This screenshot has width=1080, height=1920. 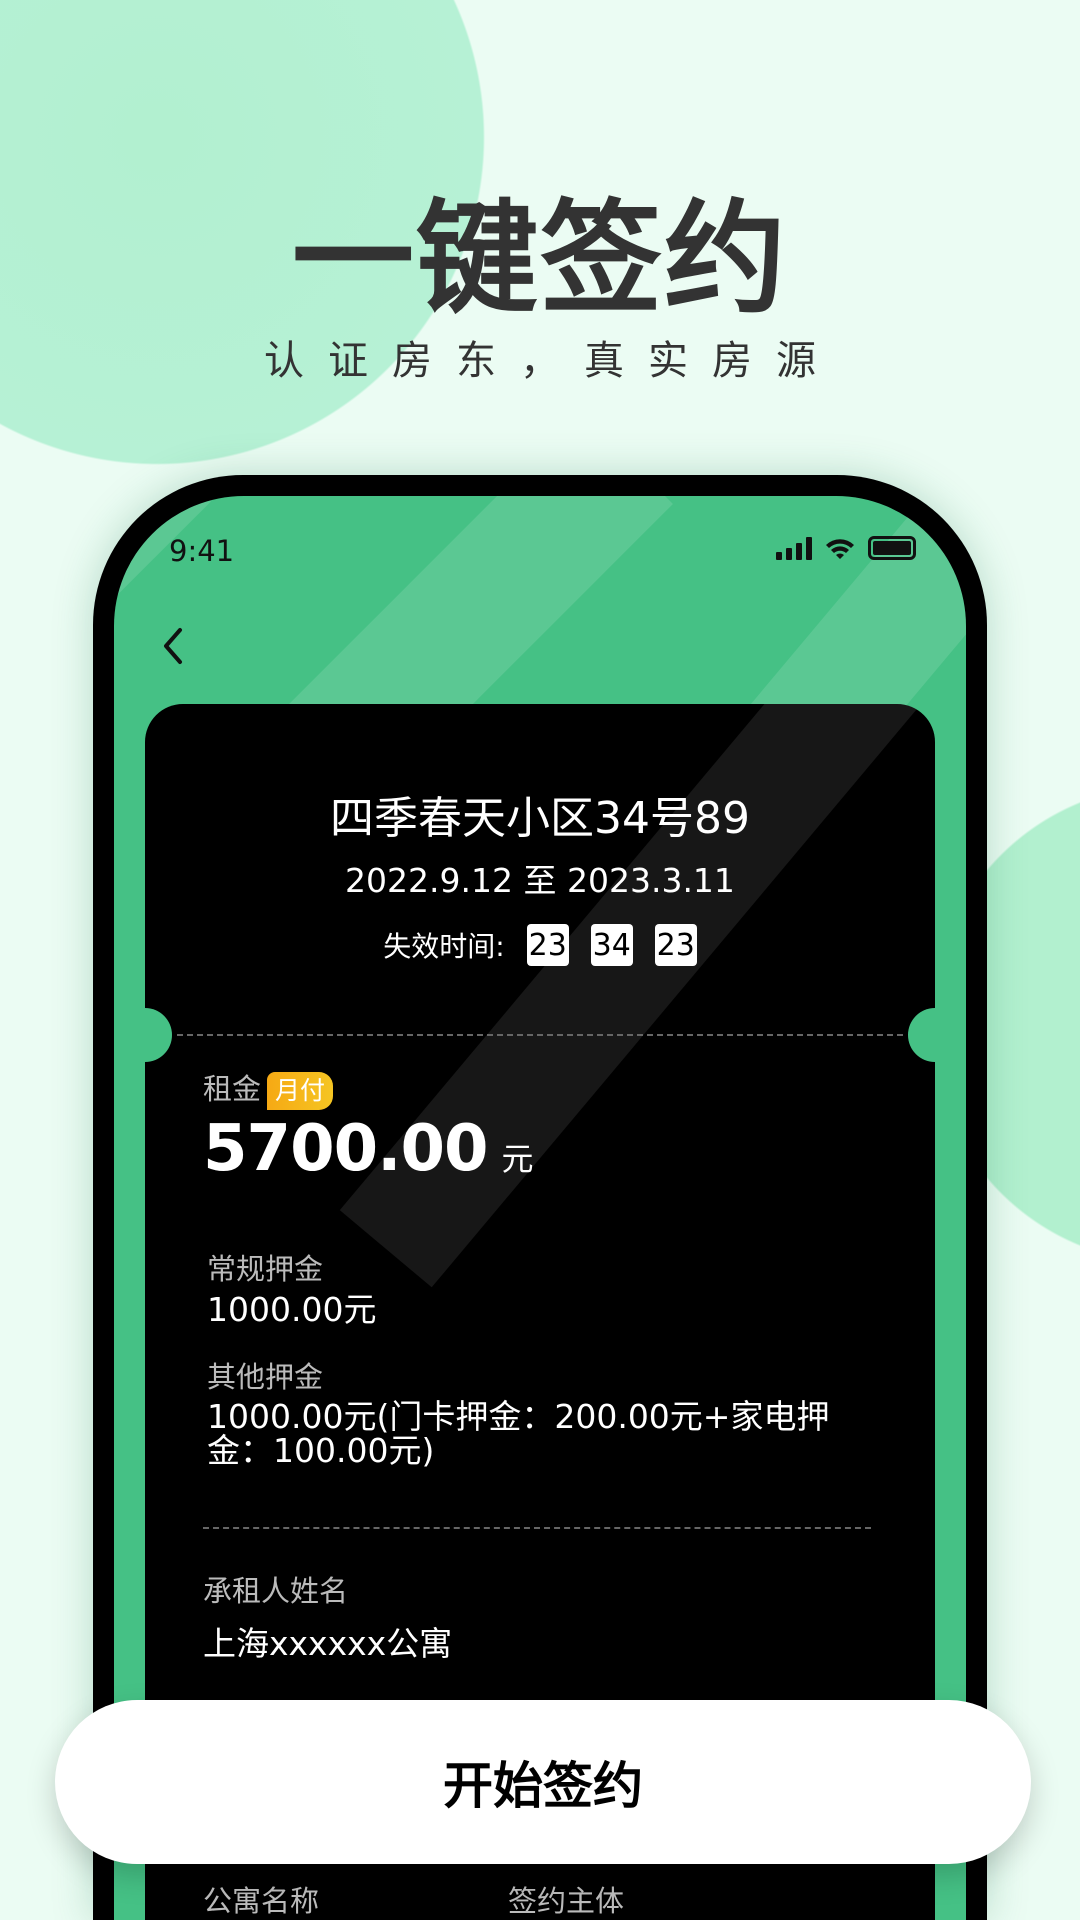 What do you see at coordinates (840, 549) in the screenshot?
I see `wifi-icon` at bounding box center [840, 549].